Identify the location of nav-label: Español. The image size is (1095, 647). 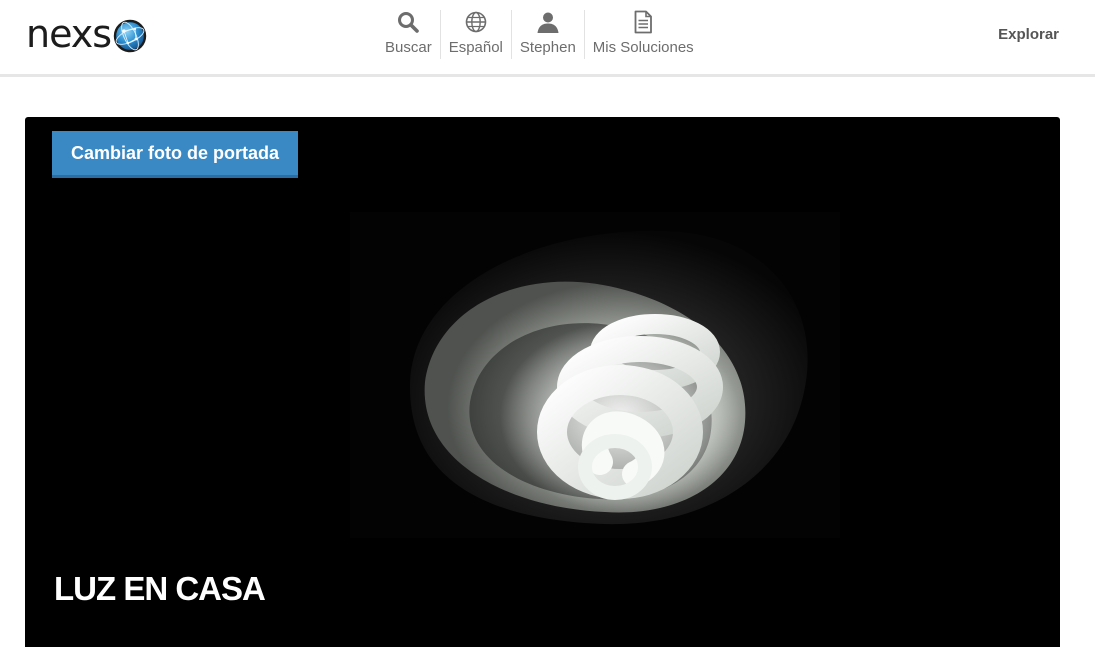
(475, 47).